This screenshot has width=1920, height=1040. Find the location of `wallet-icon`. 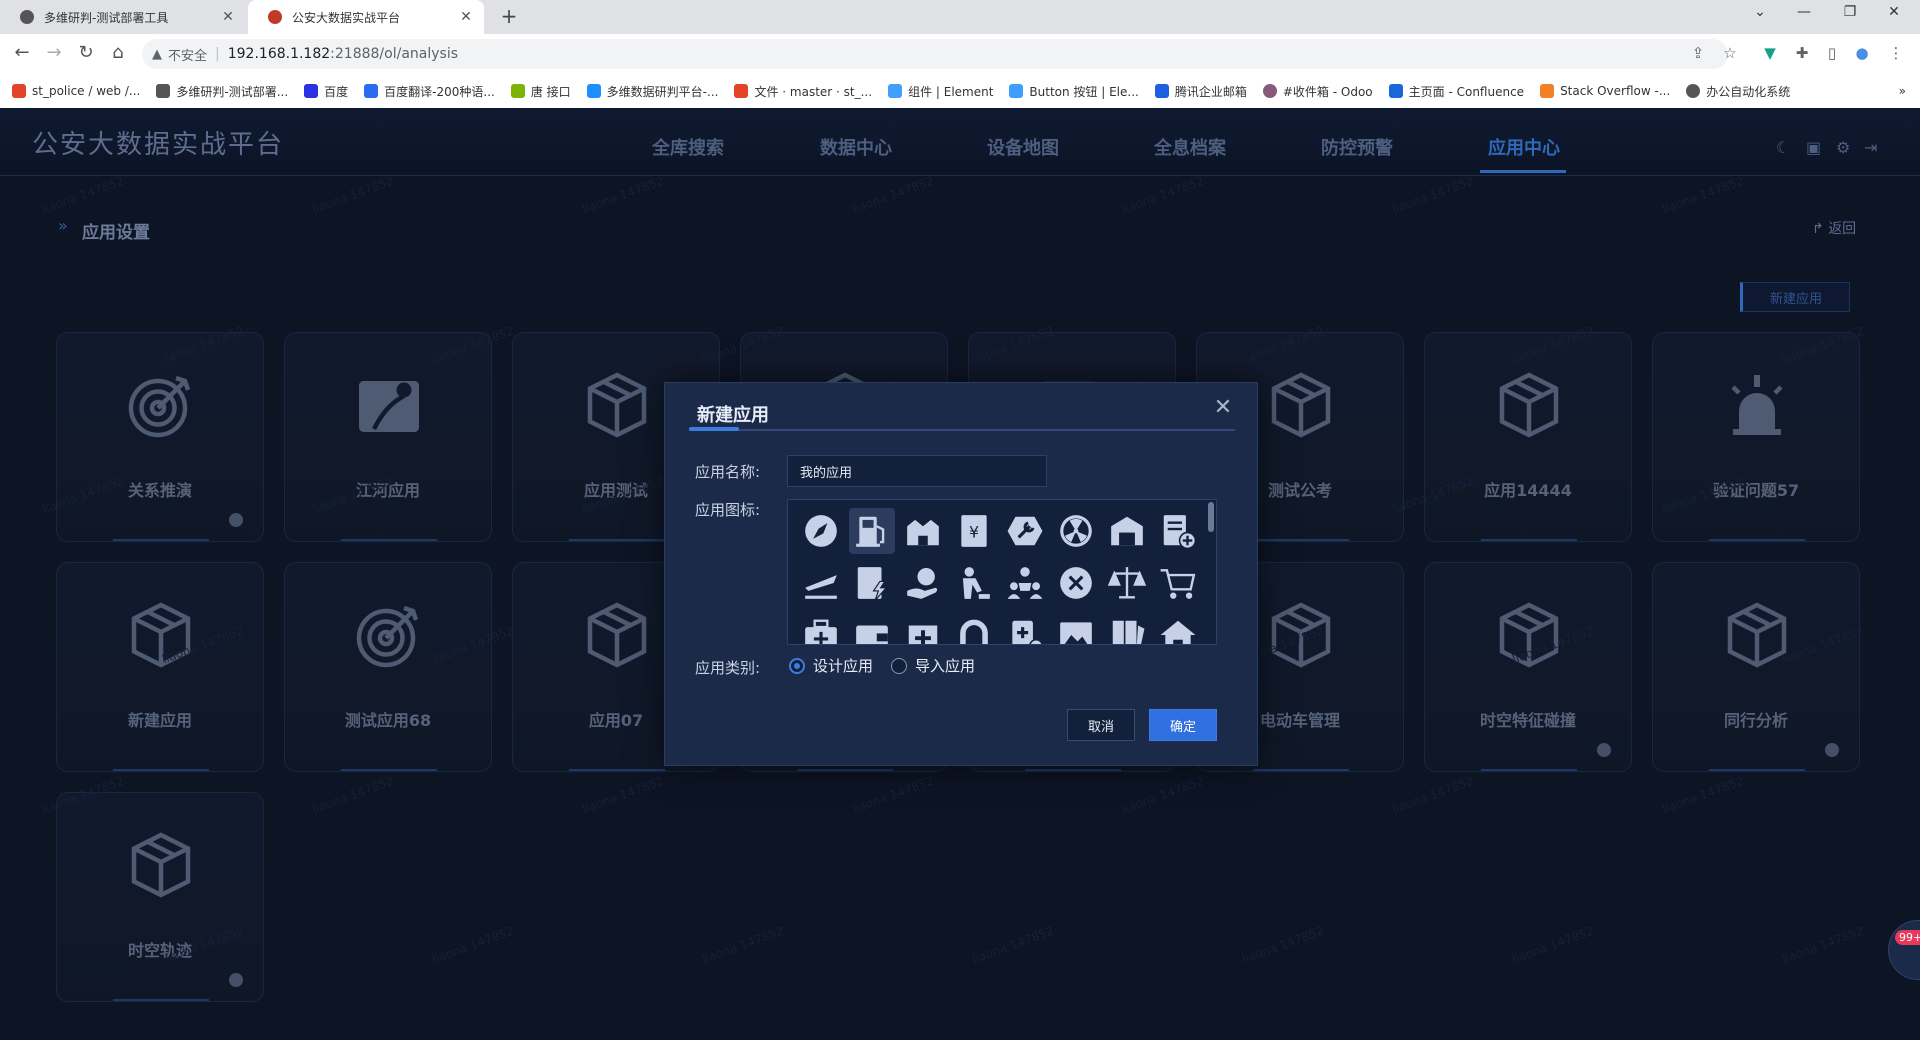

wallet-icon is located at coordinates (872, 628).